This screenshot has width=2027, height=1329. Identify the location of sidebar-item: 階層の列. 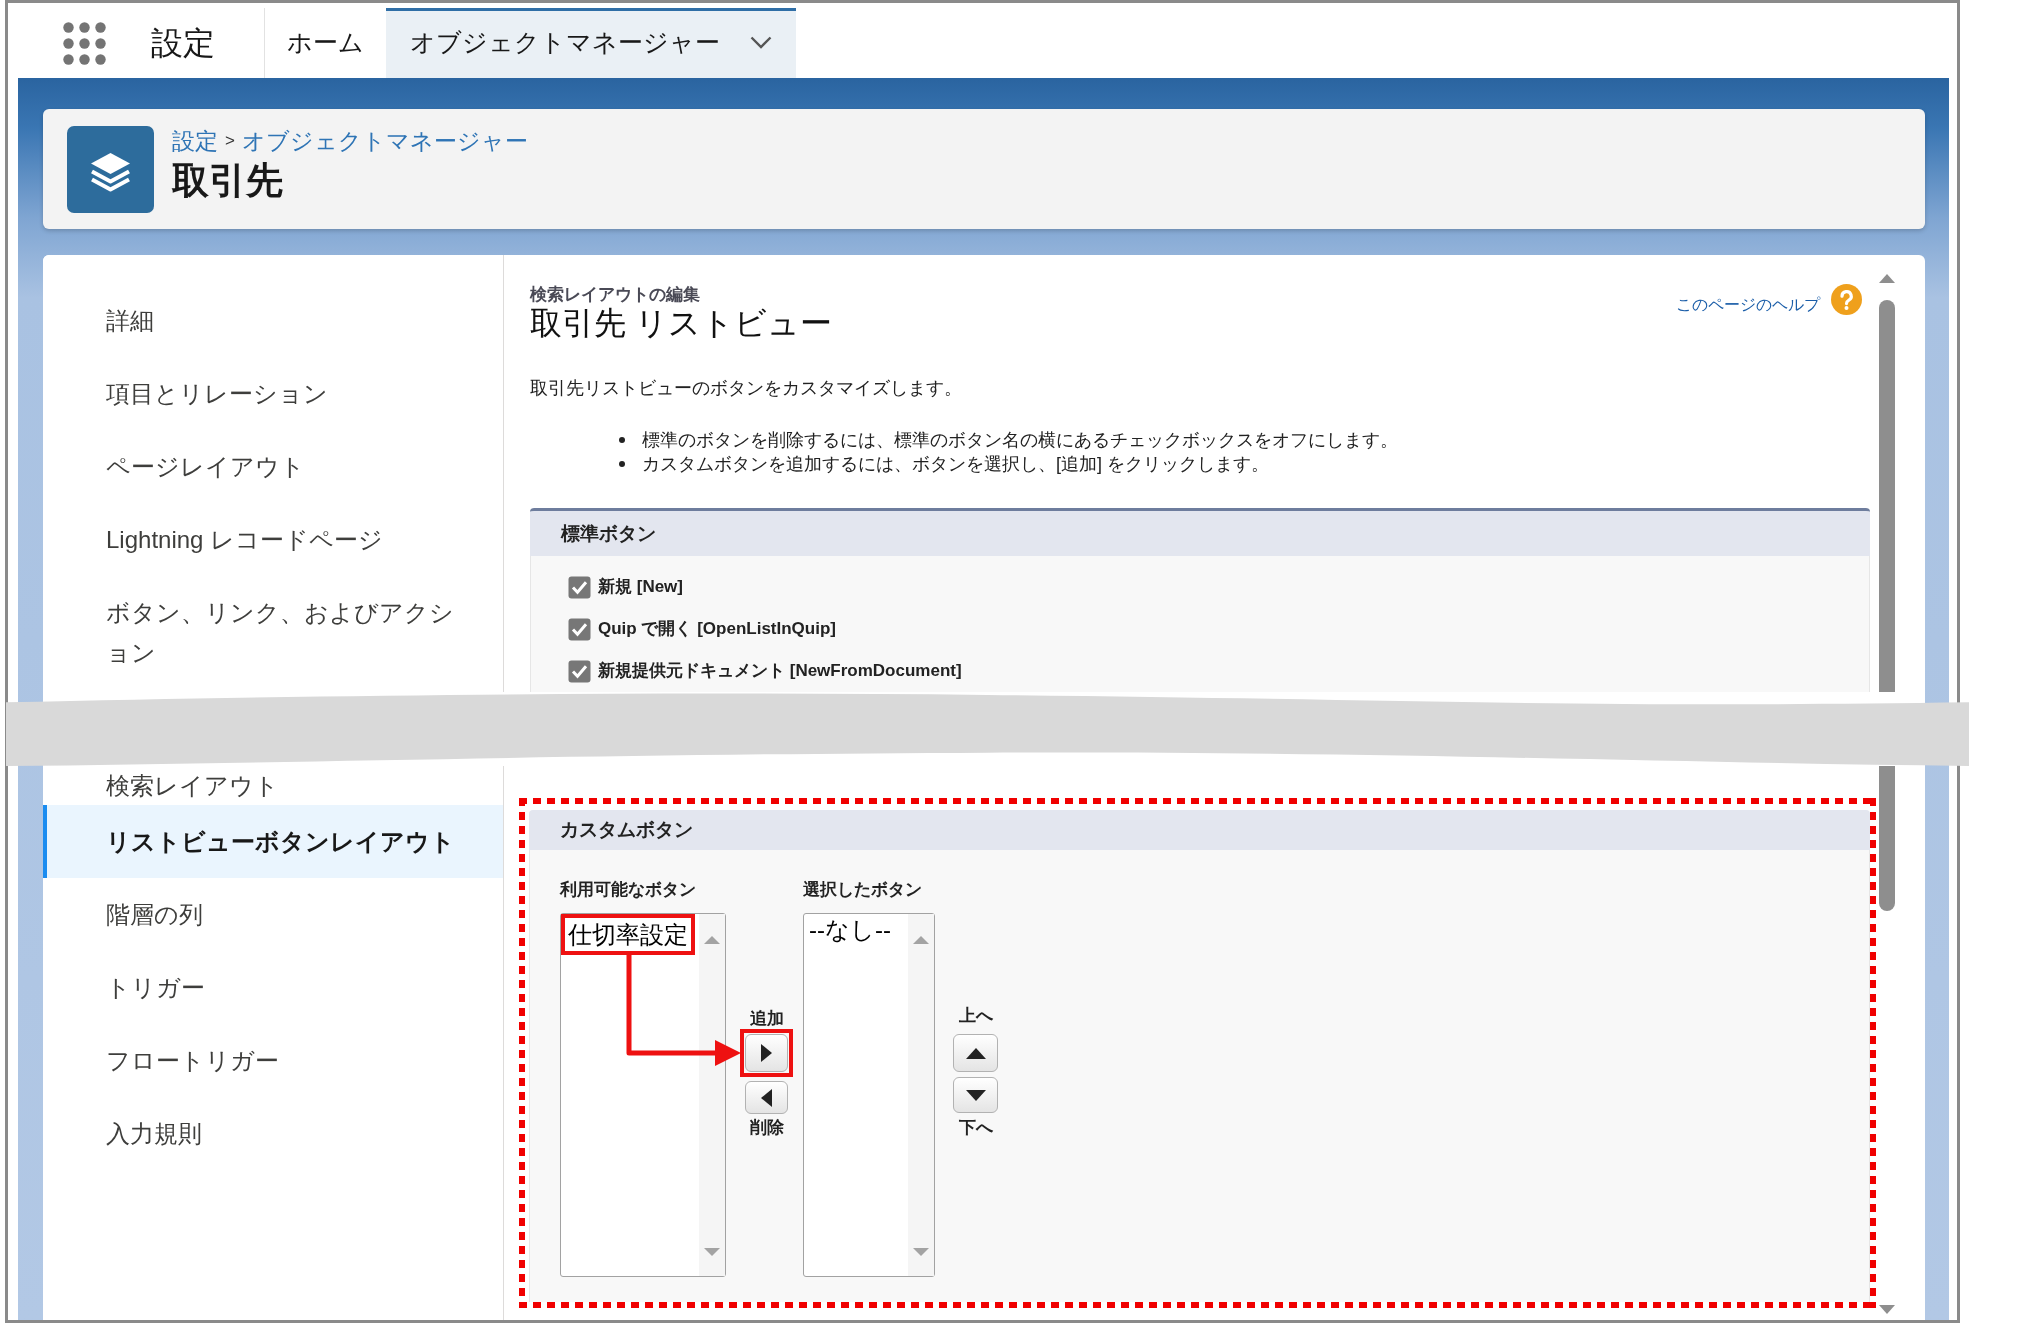
(273, 914).